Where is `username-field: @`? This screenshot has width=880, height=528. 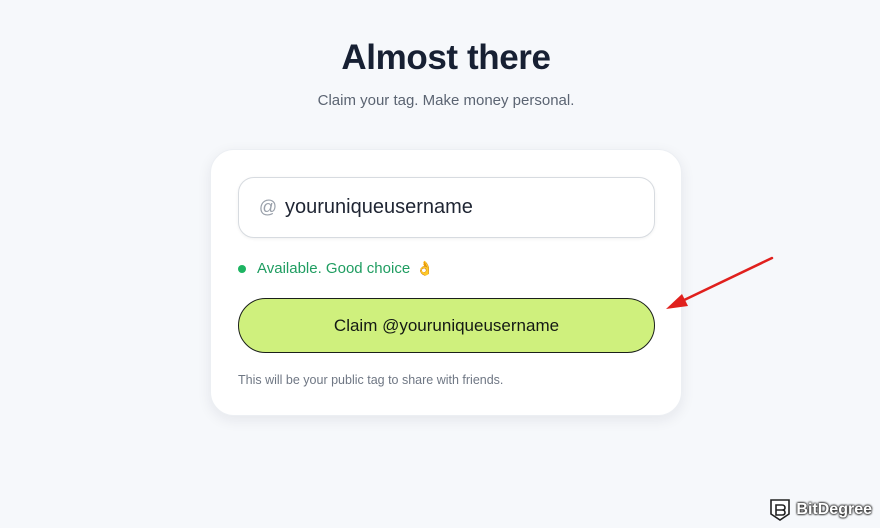 username-field: @ is located at coordinates (446, 207).